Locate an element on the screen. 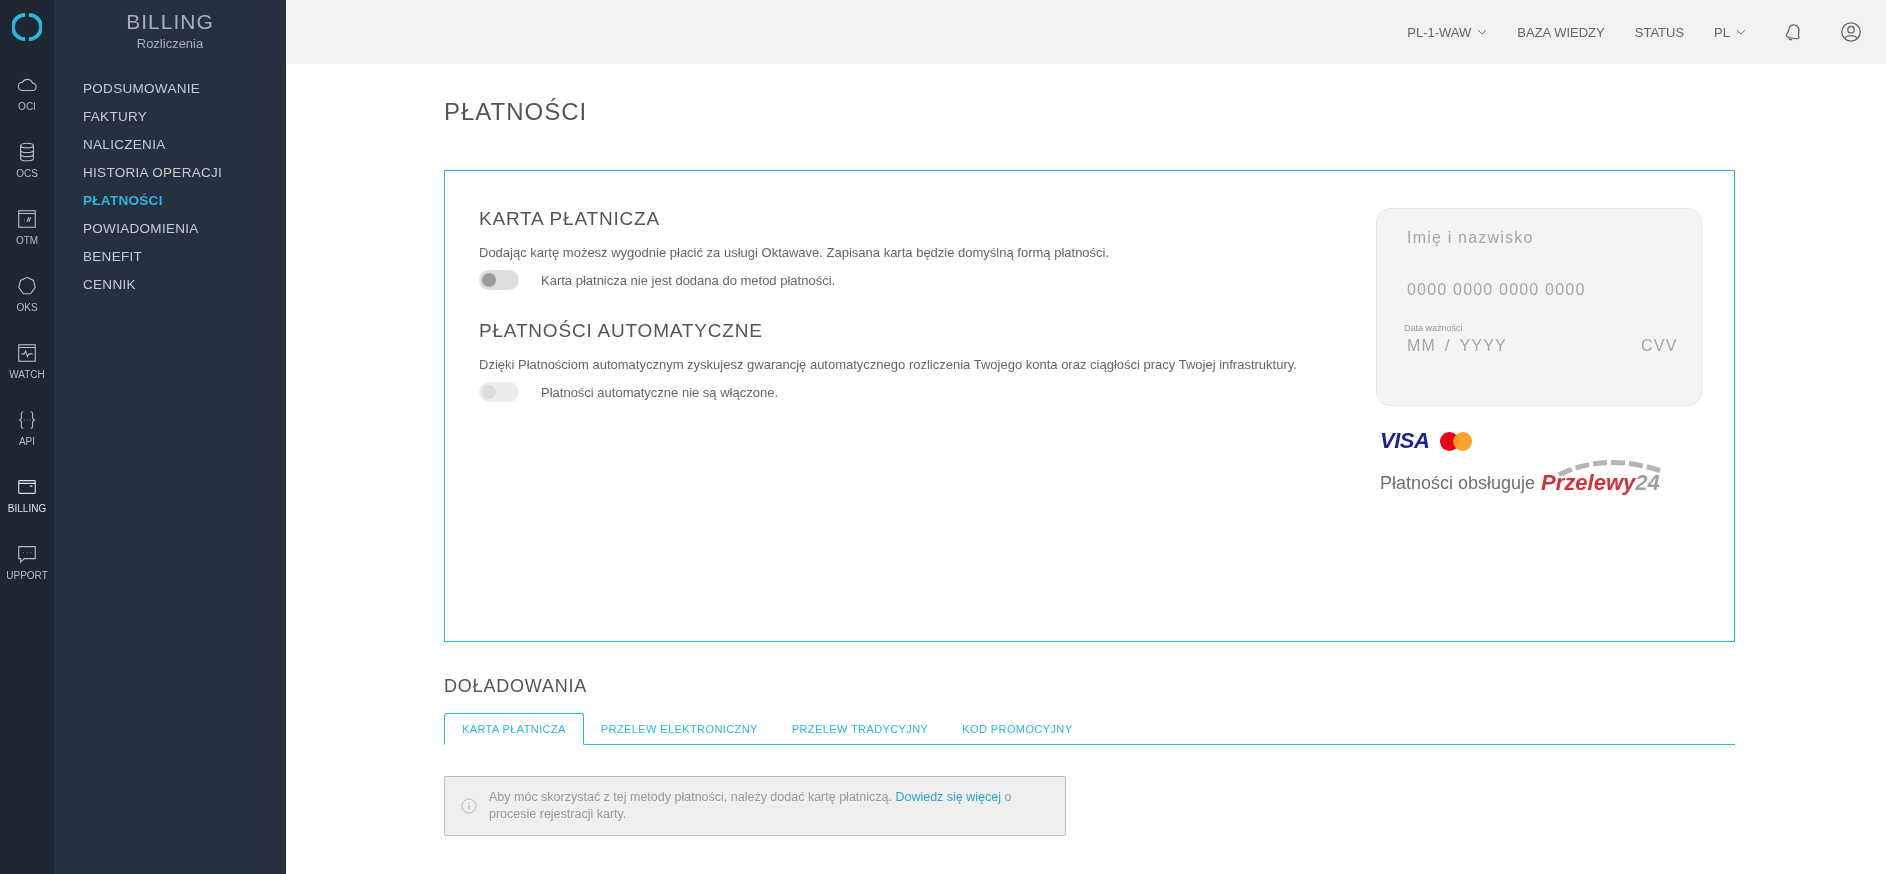 The height and width of the screenshot is (874, 1886). przelewy24-logo: Przelewy24 is located at coordinates (1603, 476).